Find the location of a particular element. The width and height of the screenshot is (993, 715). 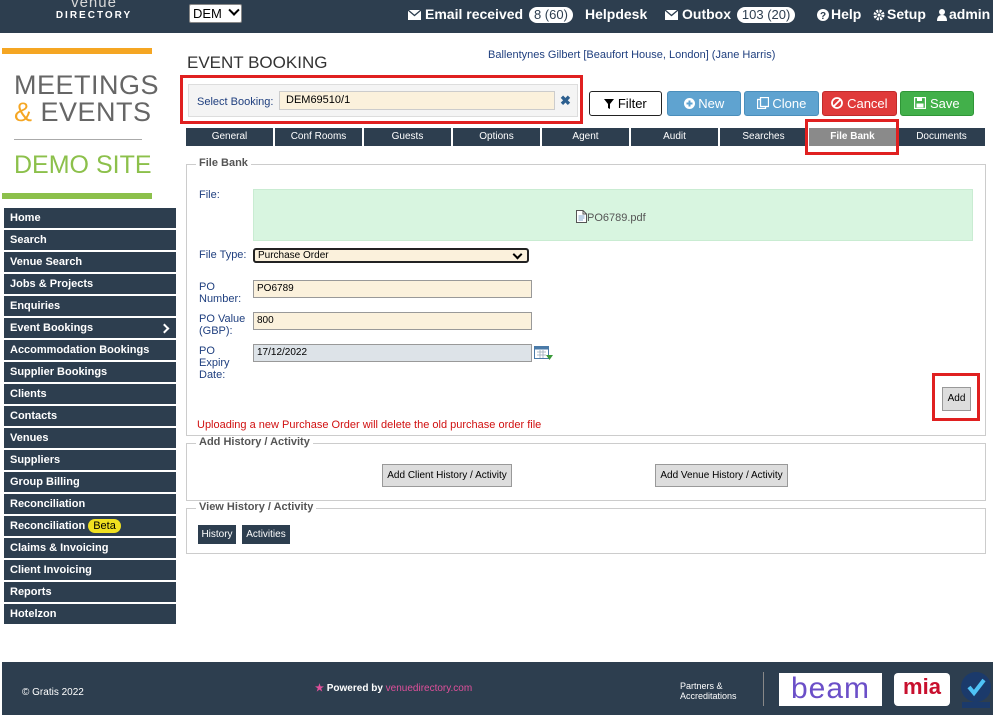

tab-documents: Documents is located at coordinates (941, 137).